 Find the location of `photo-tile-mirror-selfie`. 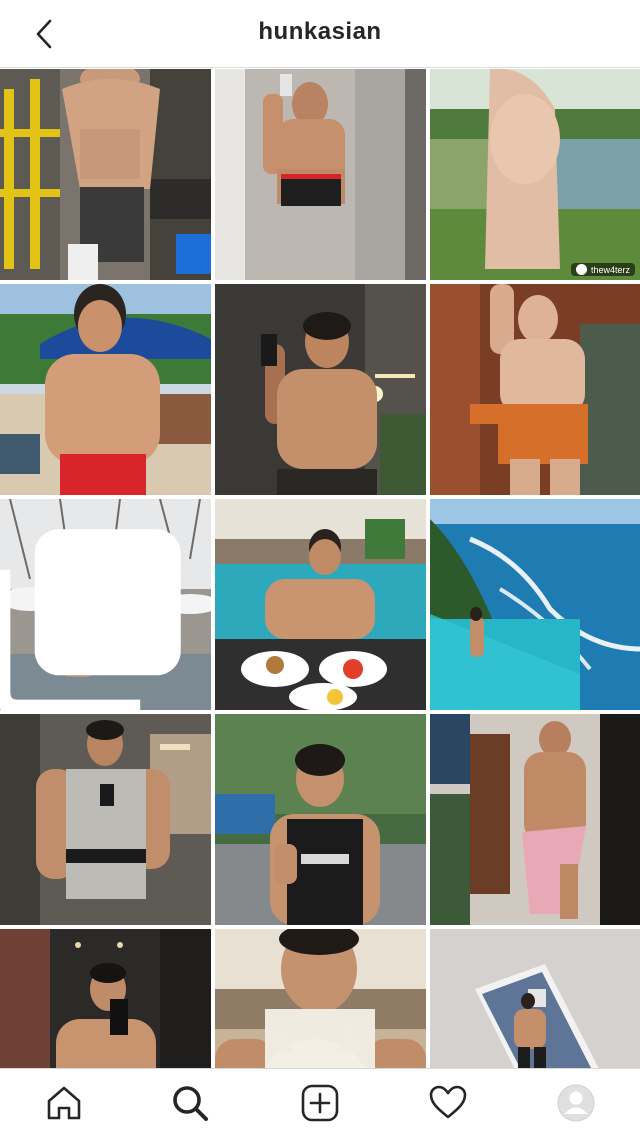

photo-tile-mirror-selfie is located at coordinates (320, 174).